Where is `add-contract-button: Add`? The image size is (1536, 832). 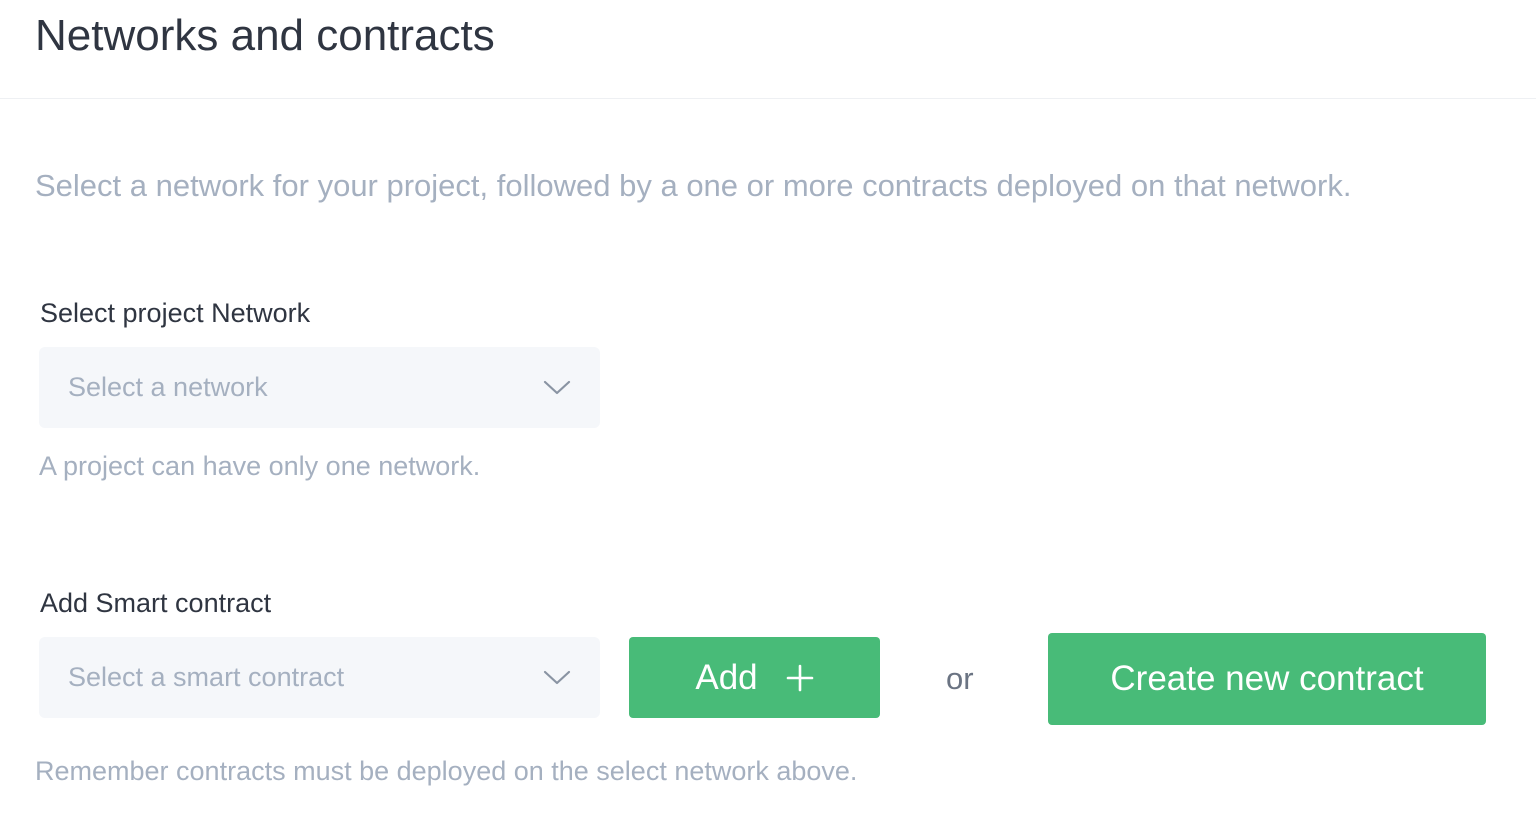
add-contract-button: Add is located at coordinates (754, 677).